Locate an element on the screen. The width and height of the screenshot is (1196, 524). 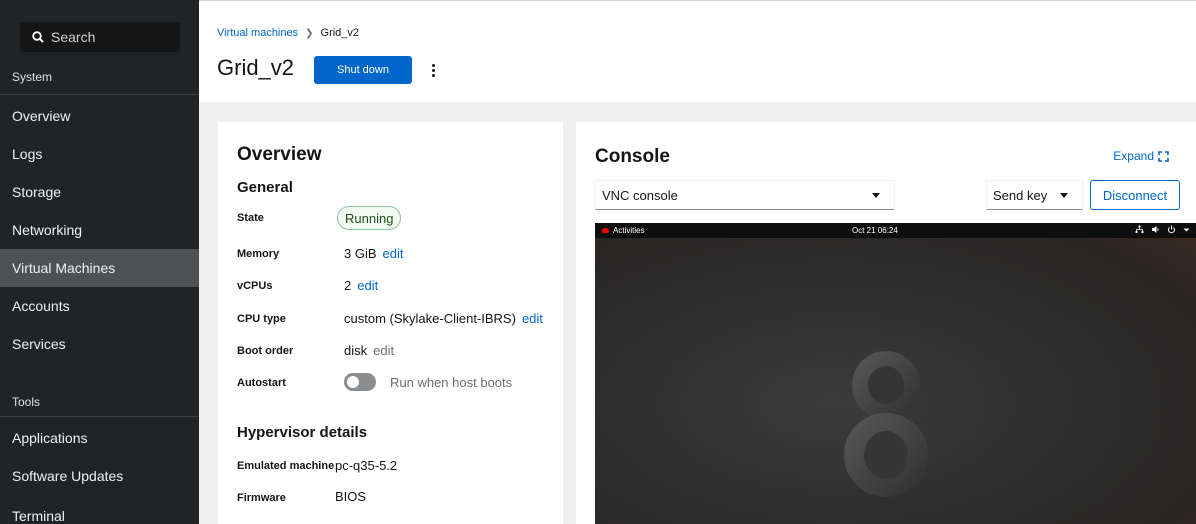
sidebar-item-networking: Networking is located at coordinates (99, 230).